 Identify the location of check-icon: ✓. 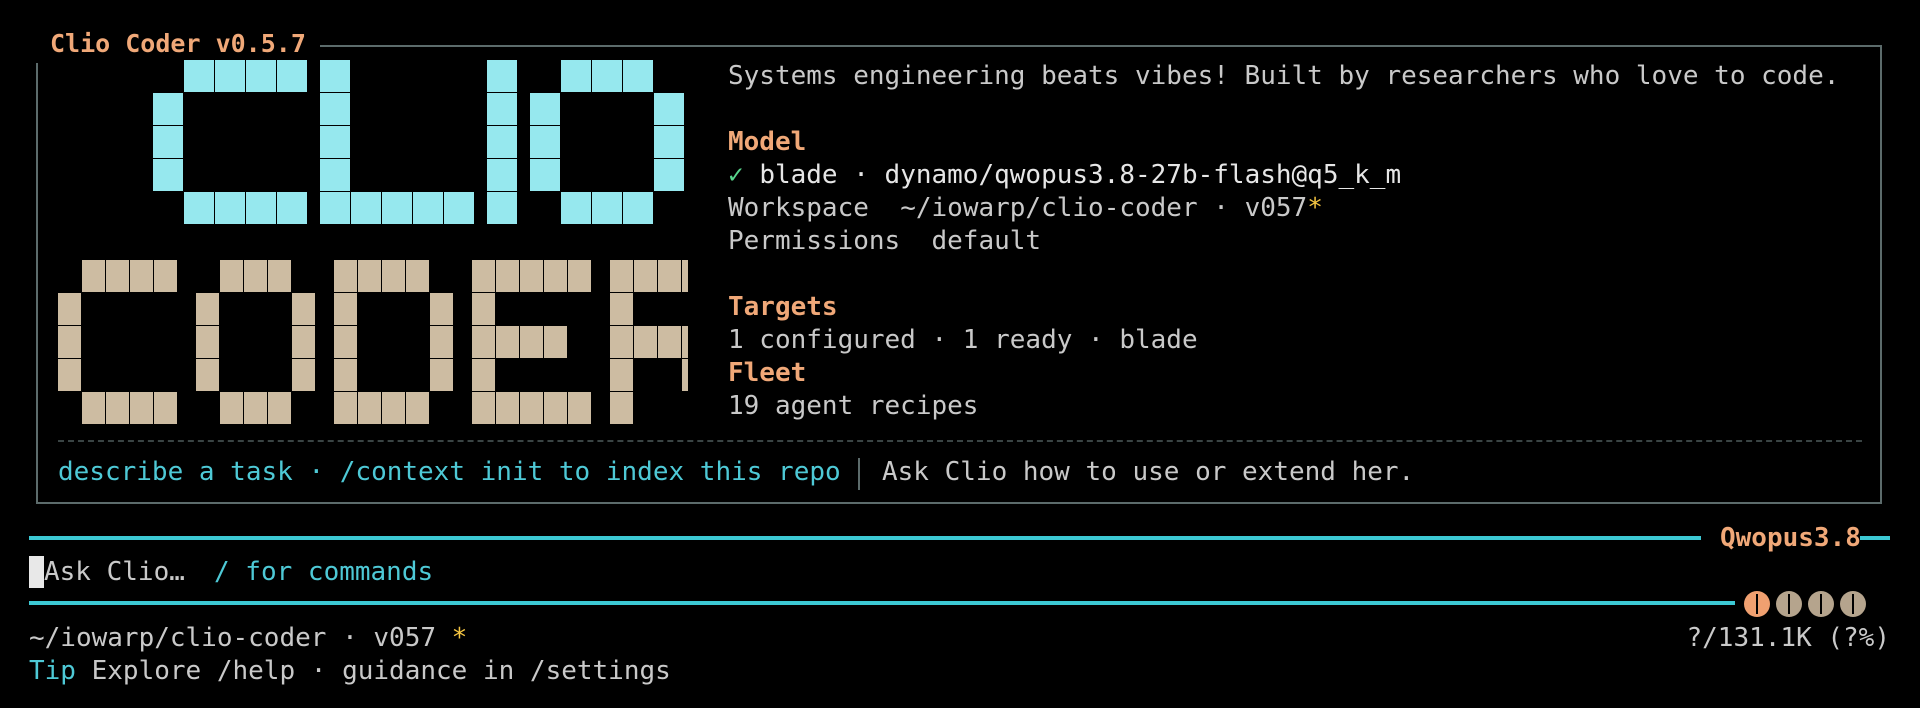
(736, 175).